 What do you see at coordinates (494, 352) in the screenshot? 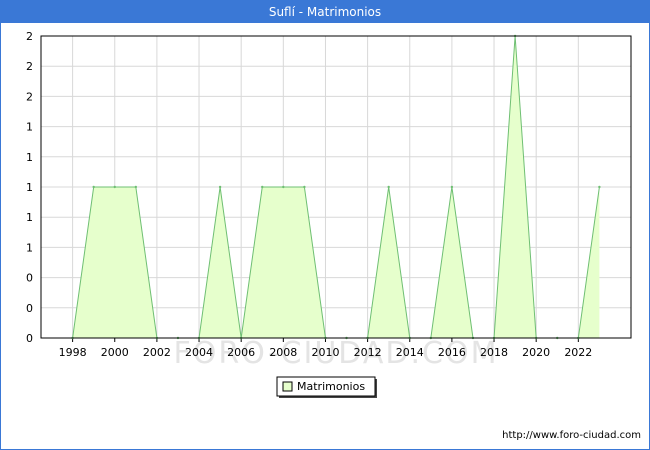
I see `x-tick-label: 2018` at bounding box center [494, 352].